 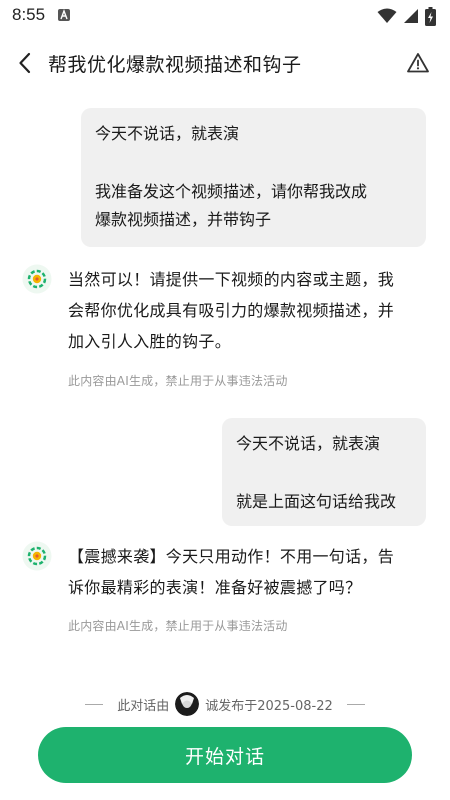 I want to click on page-title: 帮我优化爆款视频描述和钩子, so click(x=175, y=65).